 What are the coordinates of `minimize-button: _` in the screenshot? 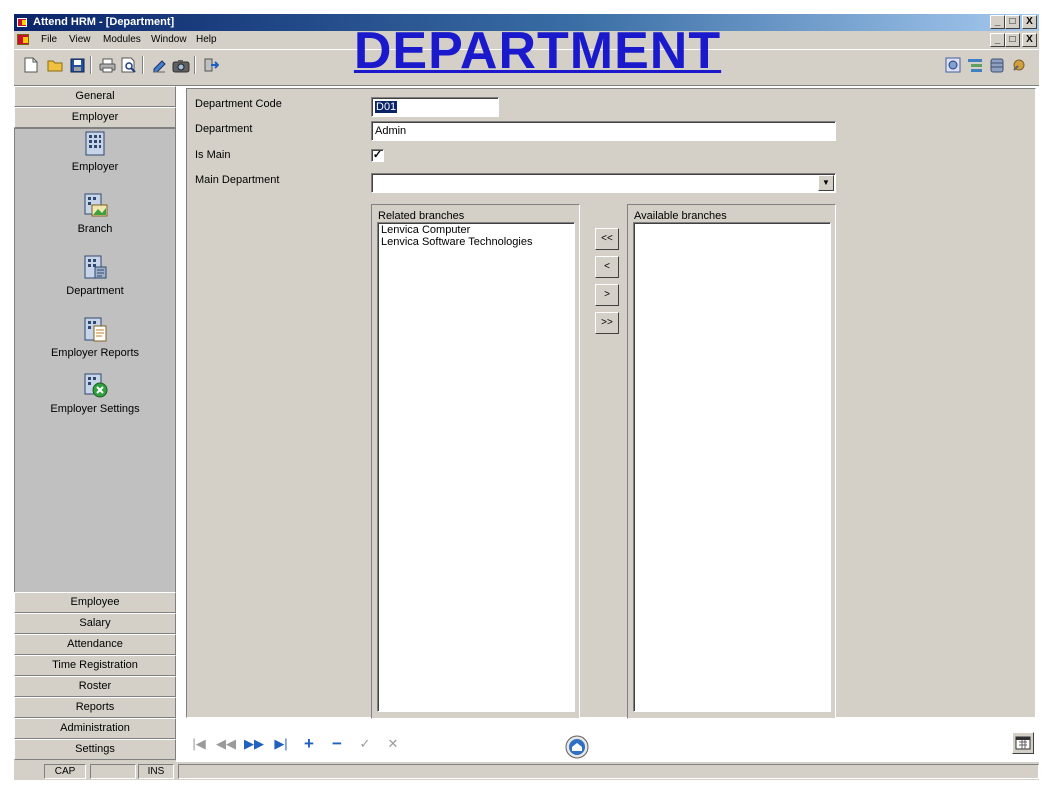 It's located at (997, 22).